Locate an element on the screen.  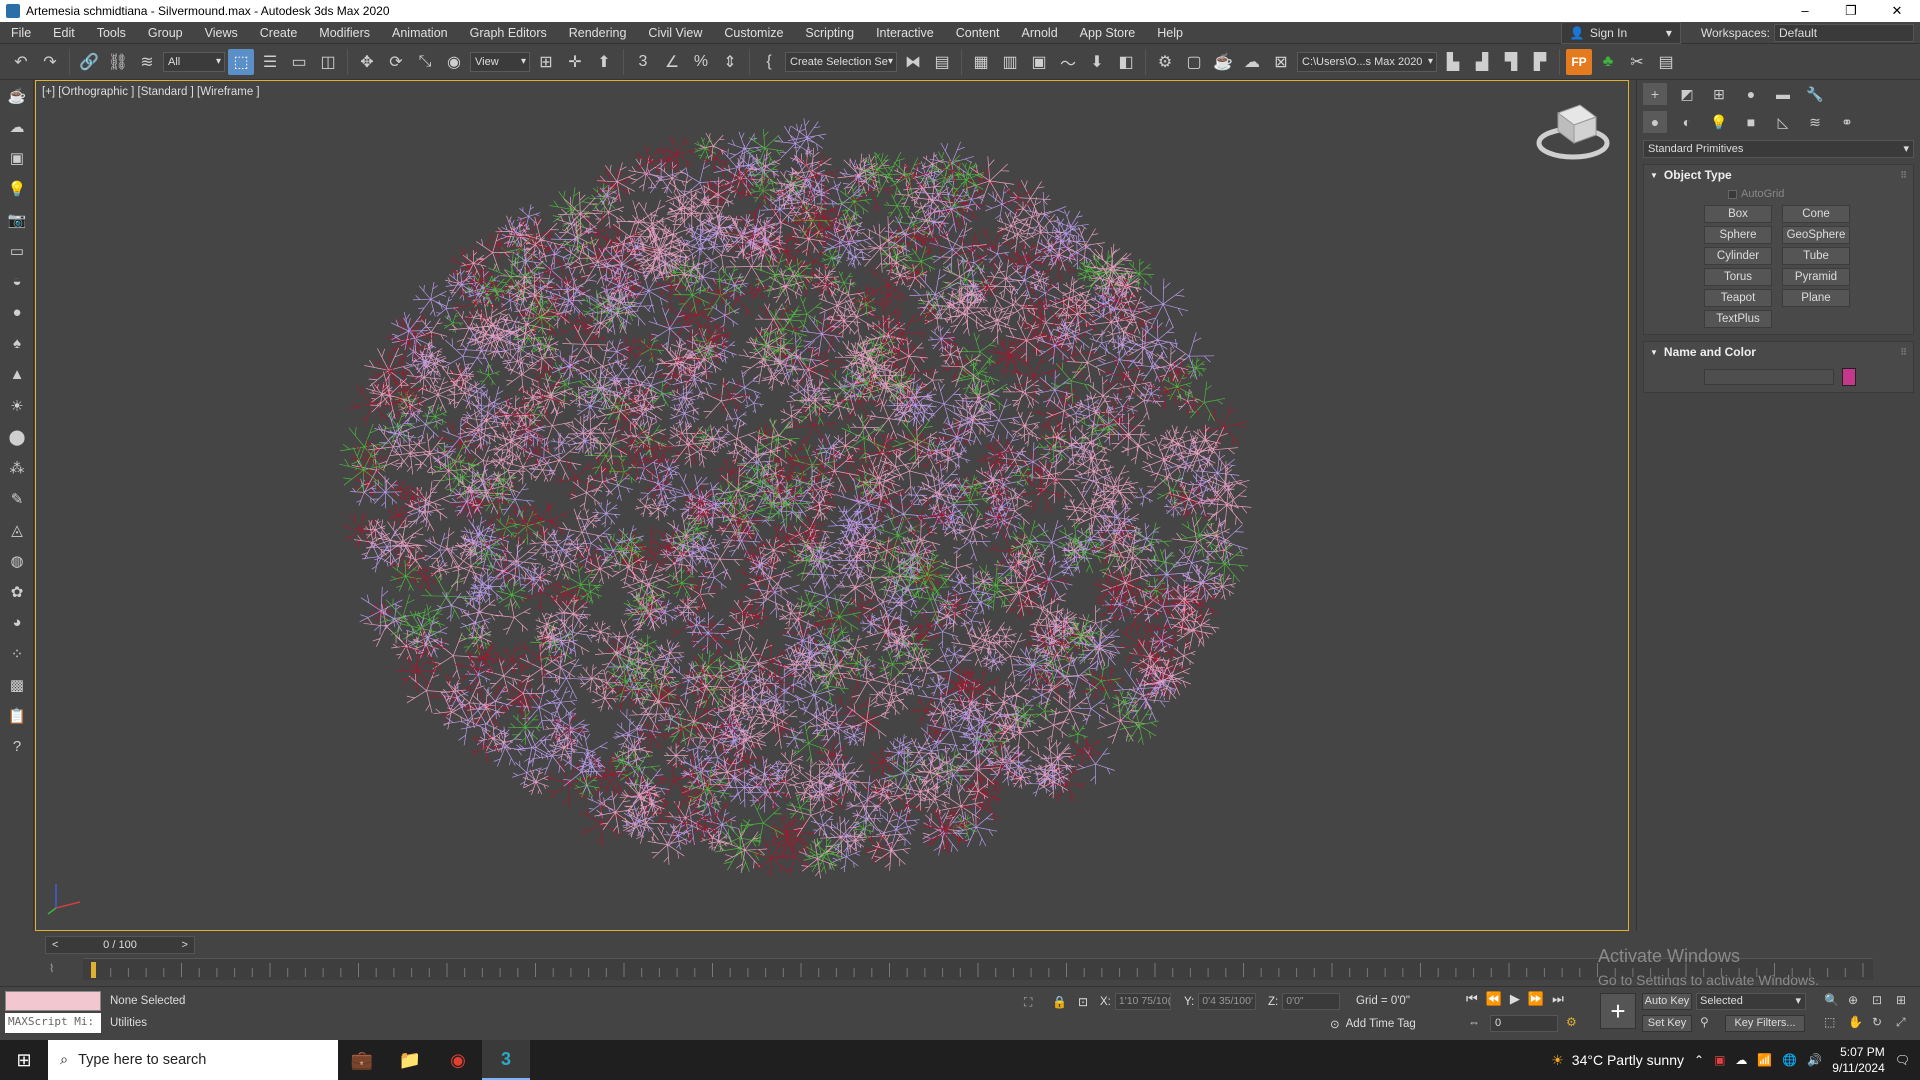
mirror-icon: ⧓ is located at coordinates (913, 62).